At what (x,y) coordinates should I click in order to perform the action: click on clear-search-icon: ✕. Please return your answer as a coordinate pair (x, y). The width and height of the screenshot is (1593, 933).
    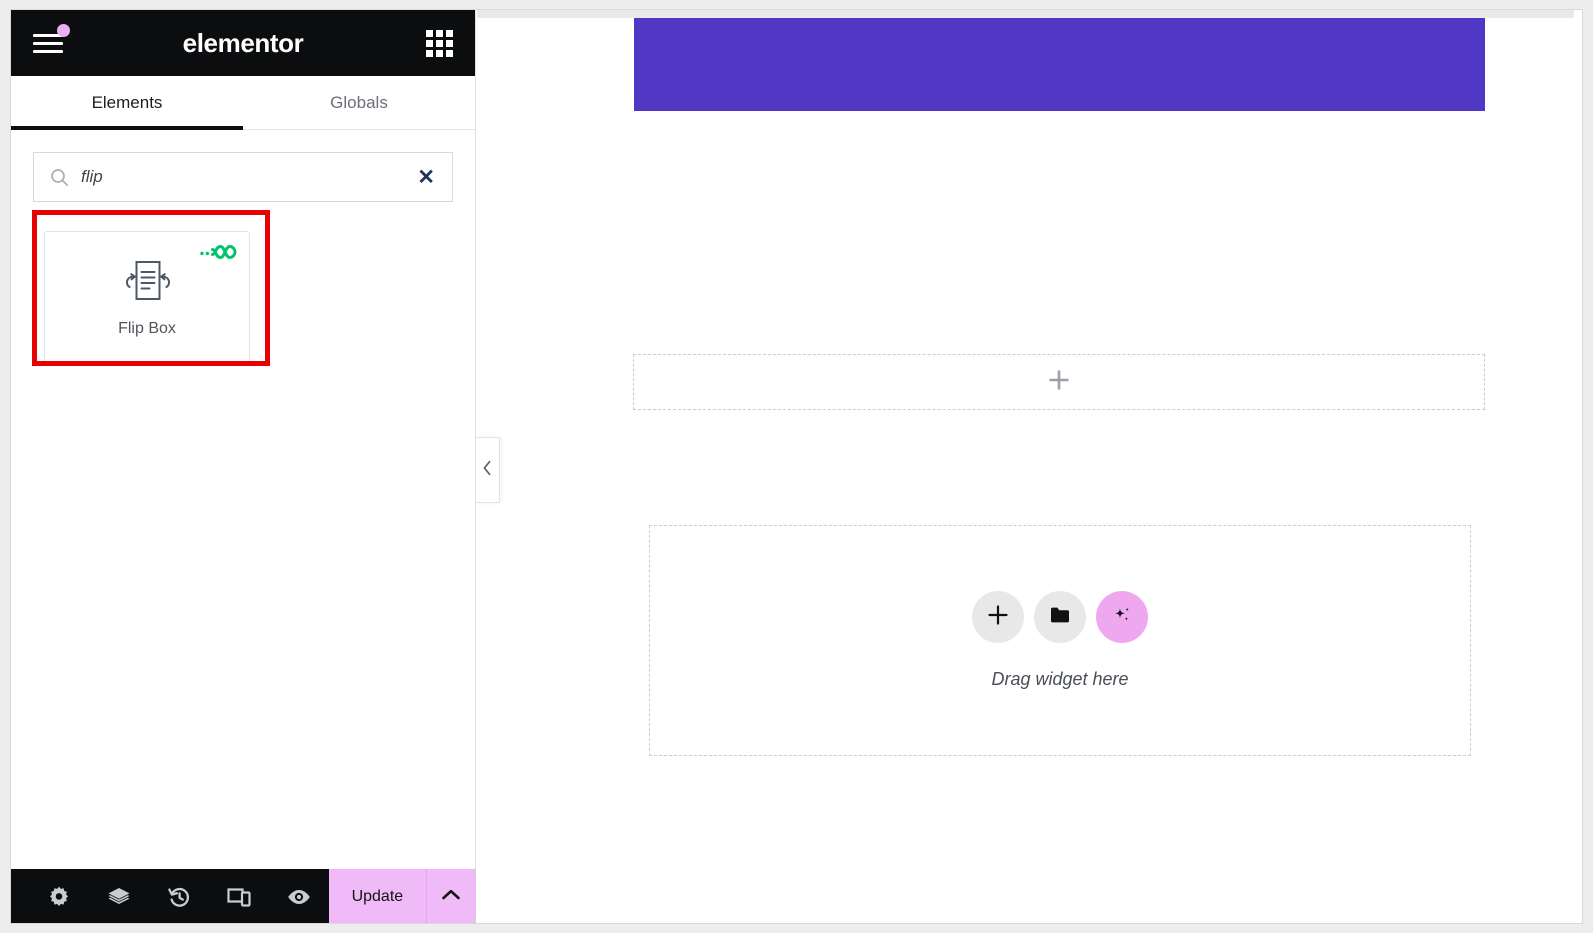
    Looking at the image, I should click on (426, 177).